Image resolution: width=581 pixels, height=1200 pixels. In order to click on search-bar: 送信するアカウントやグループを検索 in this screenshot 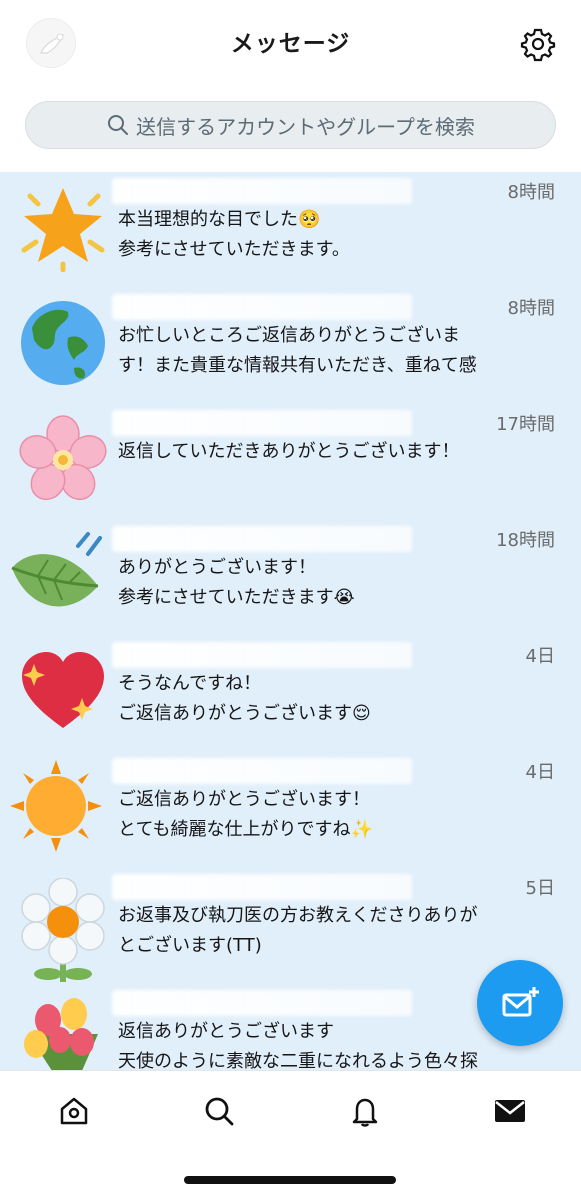, I will do `click(290, 125)`.